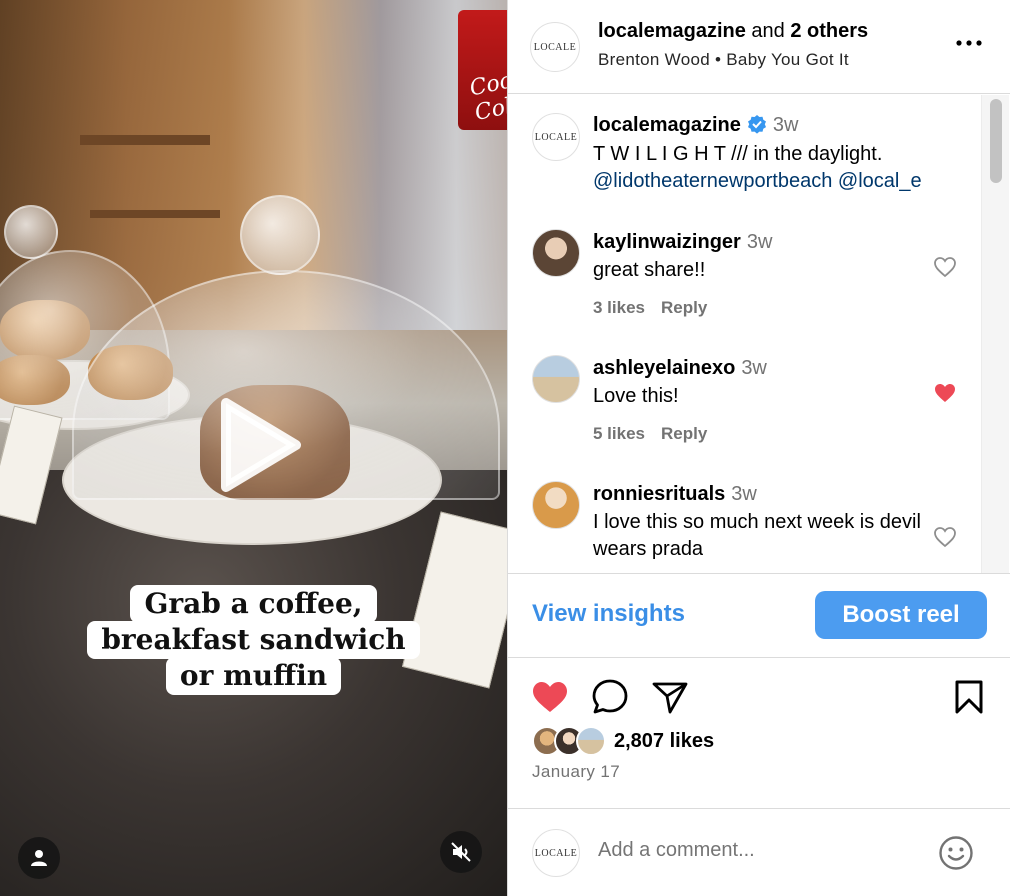 The image size is (1010, 896). Describe the element at coordinates (258, 445) in the screenshot. I see `play-icon` at that location.